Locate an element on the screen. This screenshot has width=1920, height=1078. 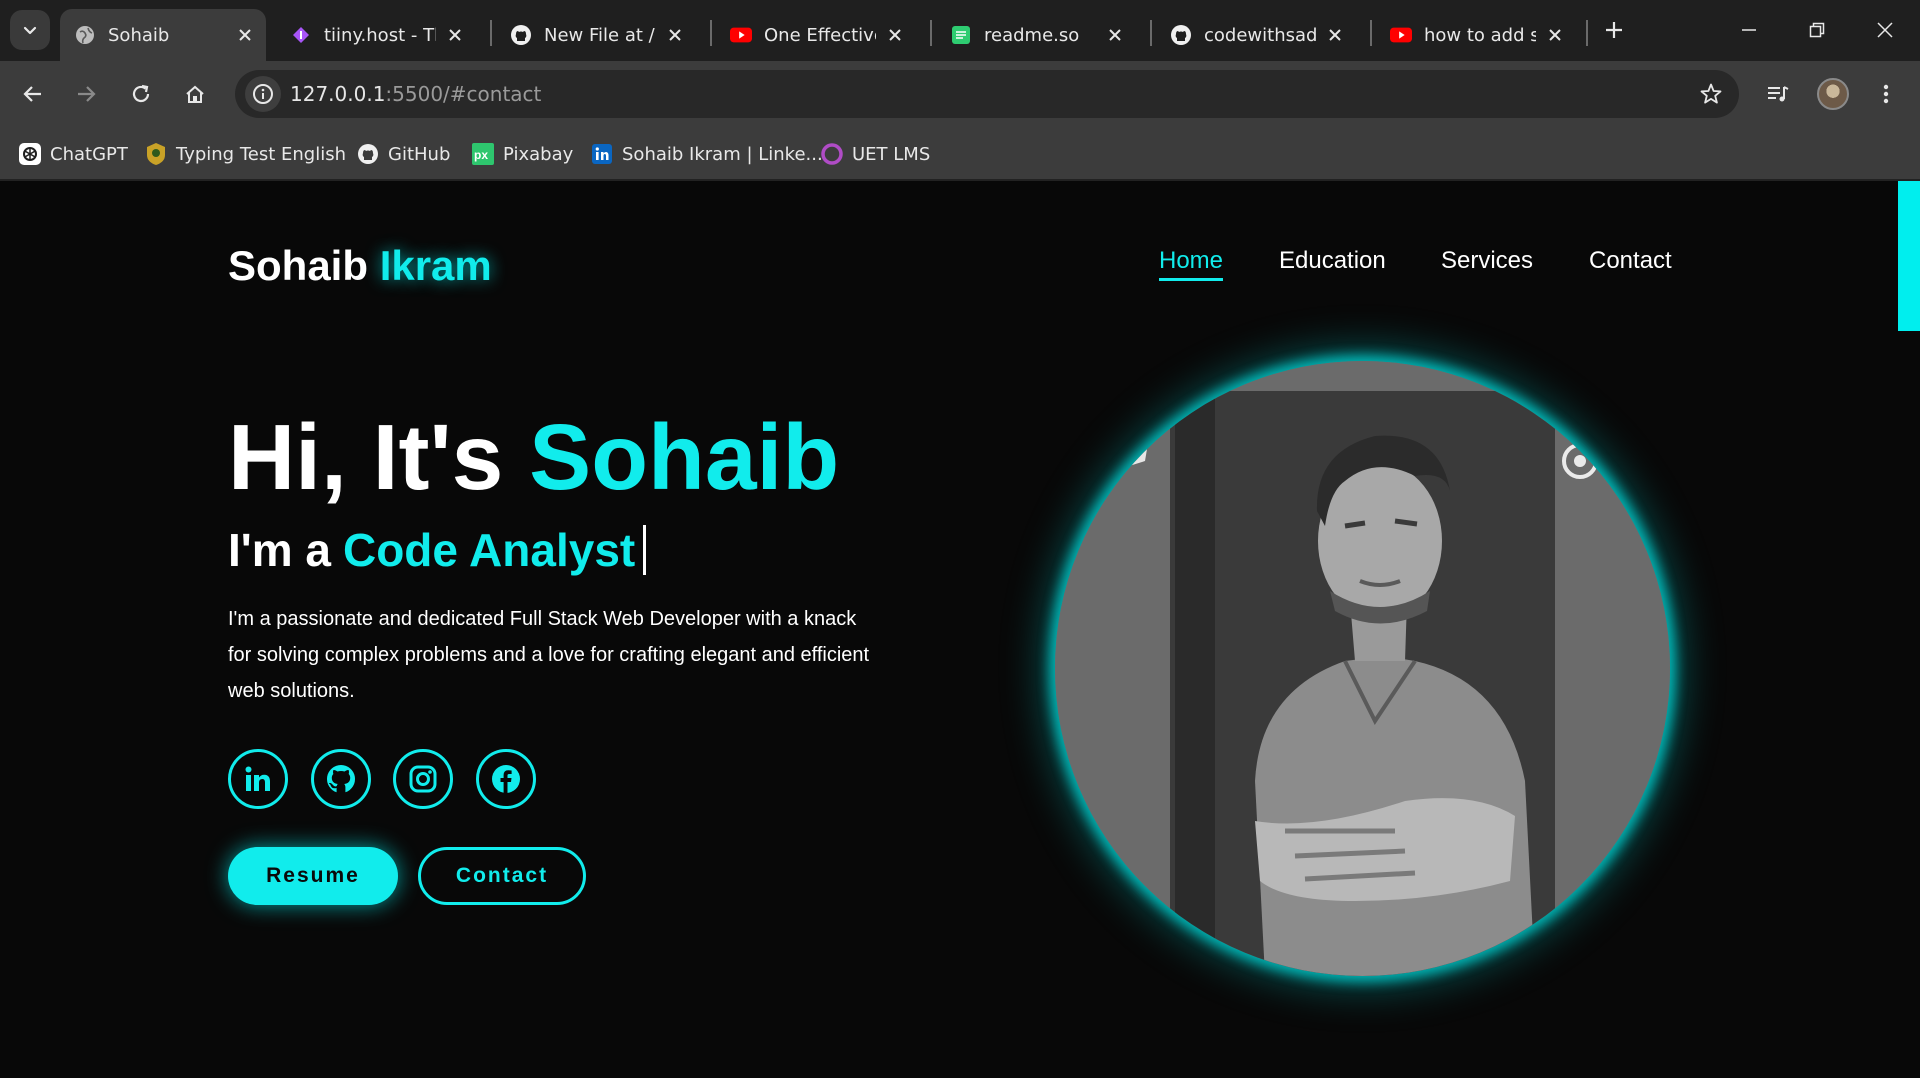
instagram-link is located at coordinates (423, 779).